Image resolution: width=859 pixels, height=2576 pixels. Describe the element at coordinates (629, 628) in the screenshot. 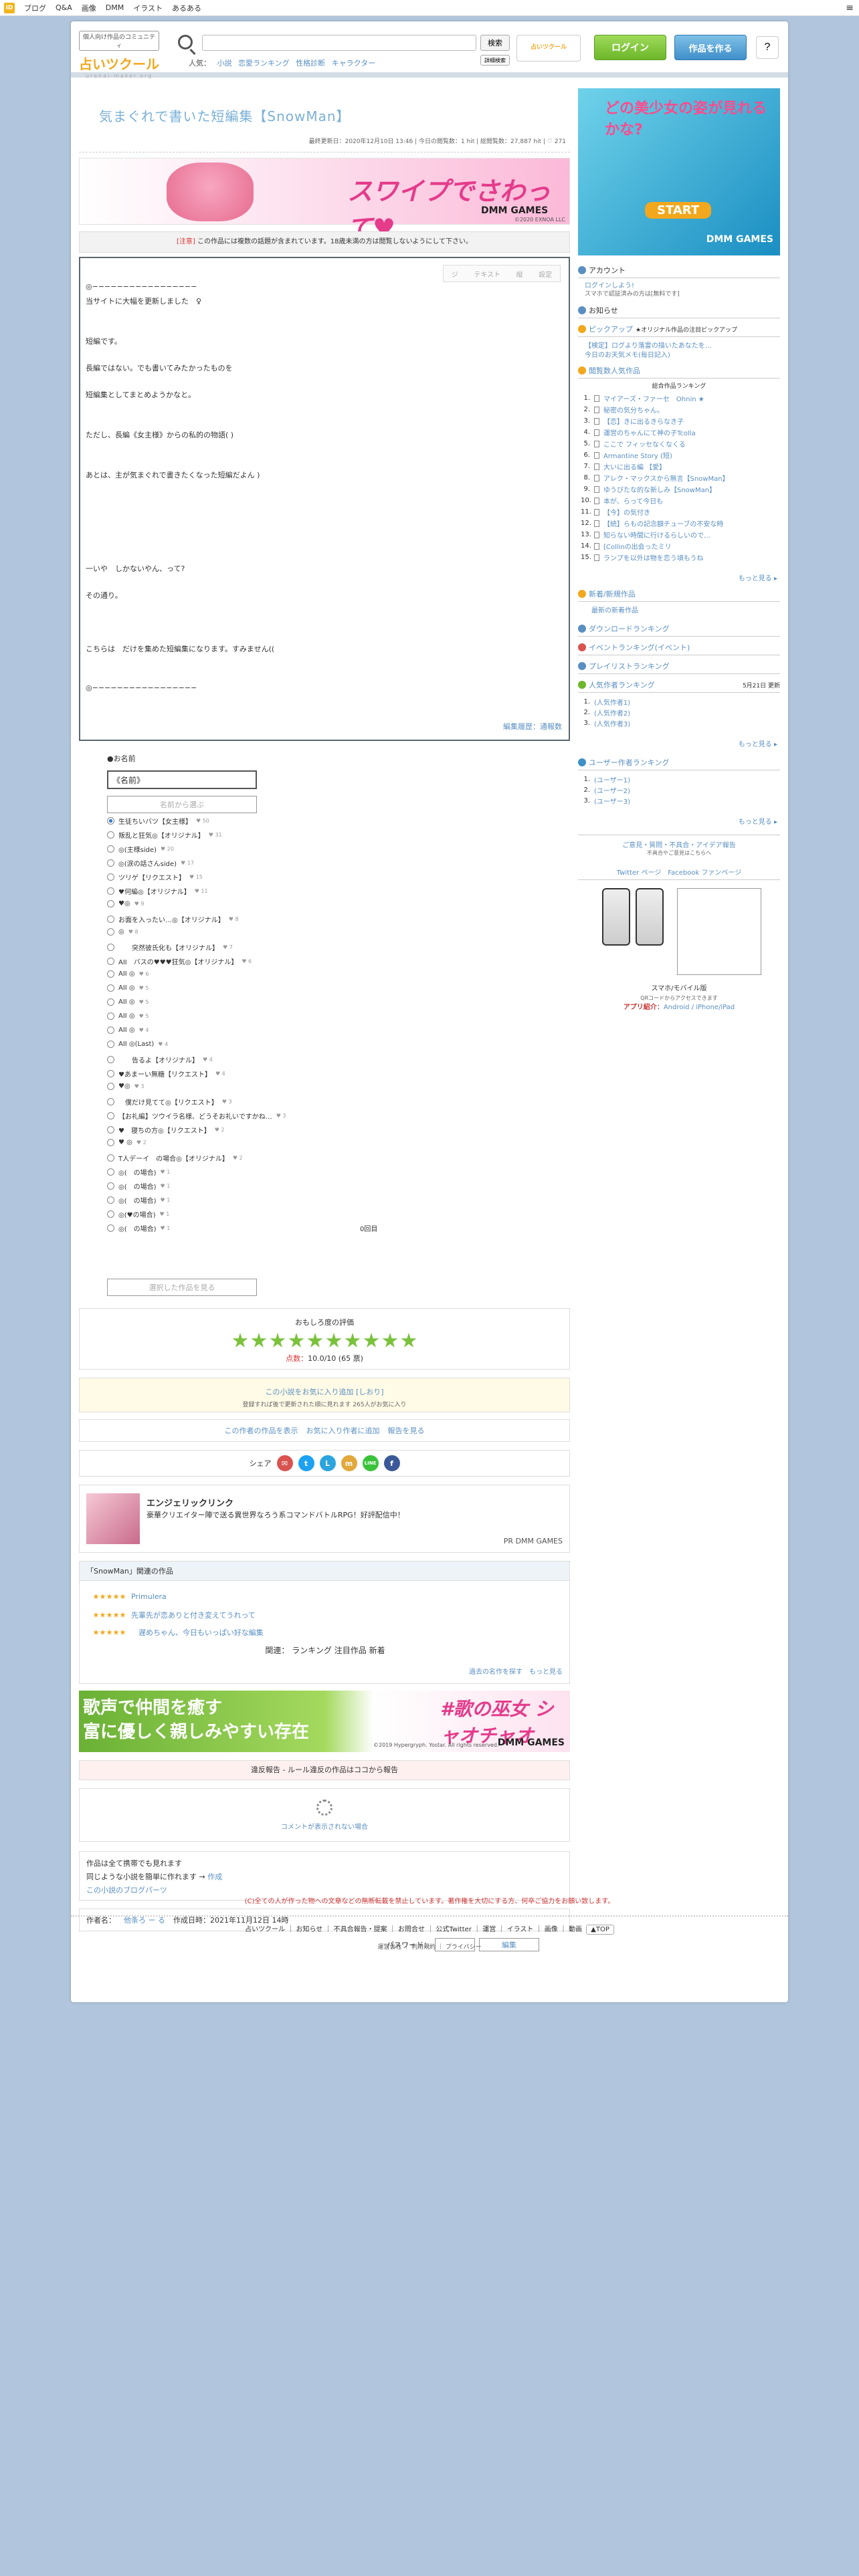

I see `download-heading-text: ダウンロードランキング` at that location.